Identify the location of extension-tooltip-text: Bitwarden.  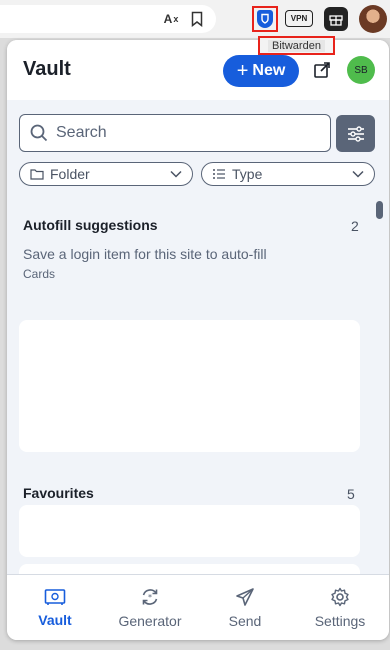
(296, 45).